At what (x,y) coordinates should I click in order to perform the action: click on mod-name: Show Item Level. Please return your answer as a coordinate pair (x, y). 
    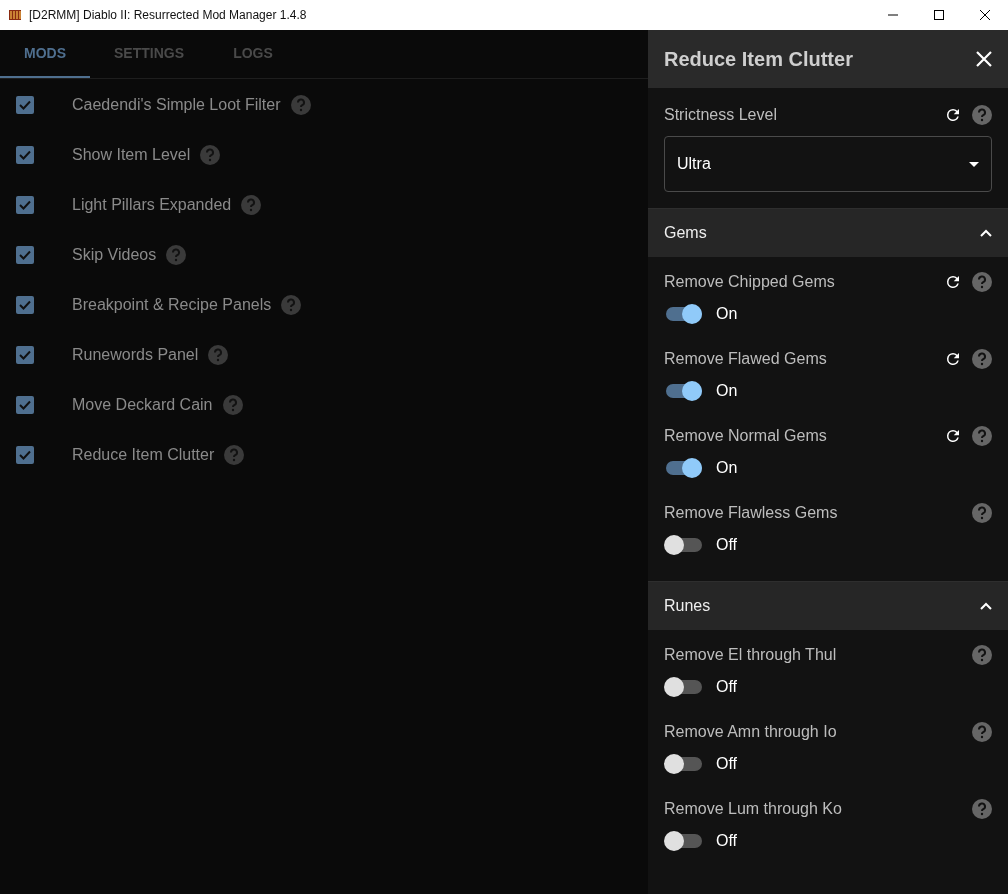
    Looking at the image, I should click on (131, 155).